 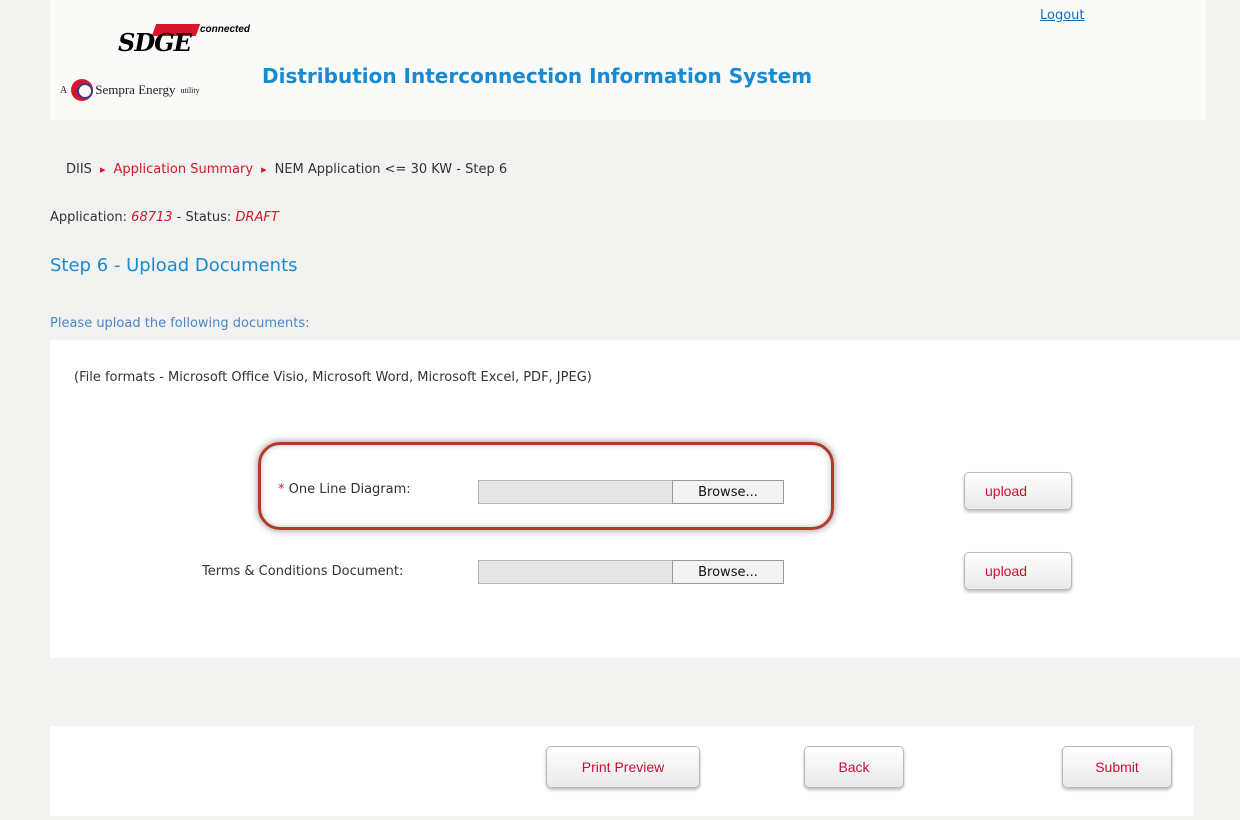 I want to click on terms-conditions-path-field, so click(x=575, y=572).